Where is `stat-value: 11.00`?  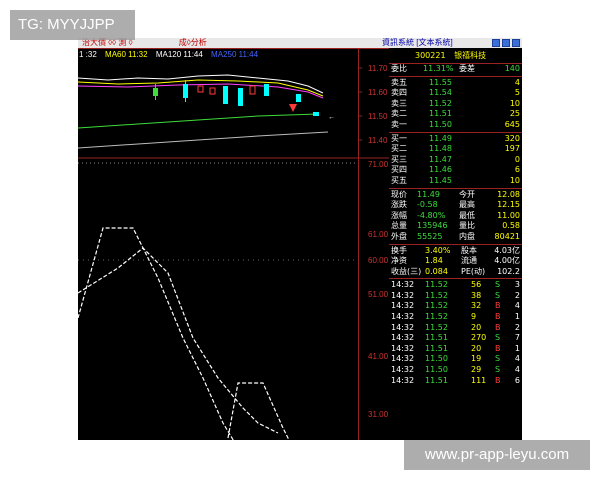
stat-value: 11.00 is located at coordinates (508, 215).